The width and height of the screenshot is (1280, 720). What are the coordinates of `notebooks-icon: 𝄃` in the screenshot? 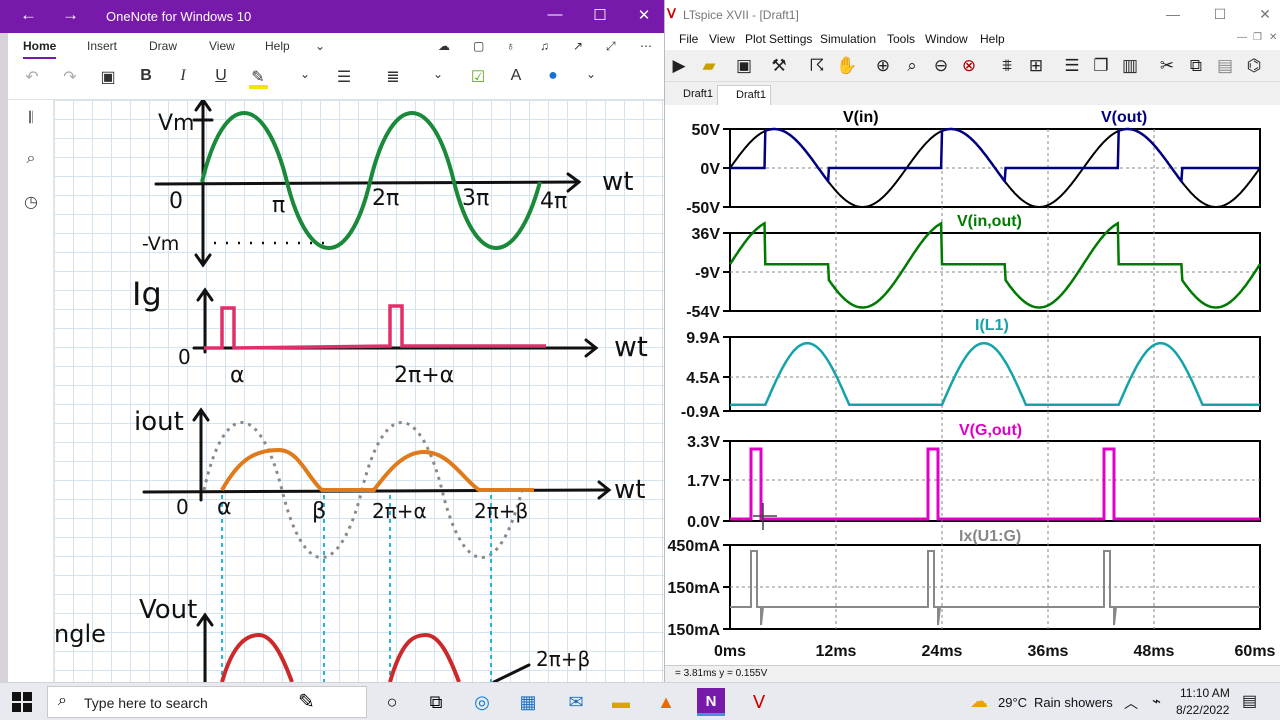 It's located at (31, 121).